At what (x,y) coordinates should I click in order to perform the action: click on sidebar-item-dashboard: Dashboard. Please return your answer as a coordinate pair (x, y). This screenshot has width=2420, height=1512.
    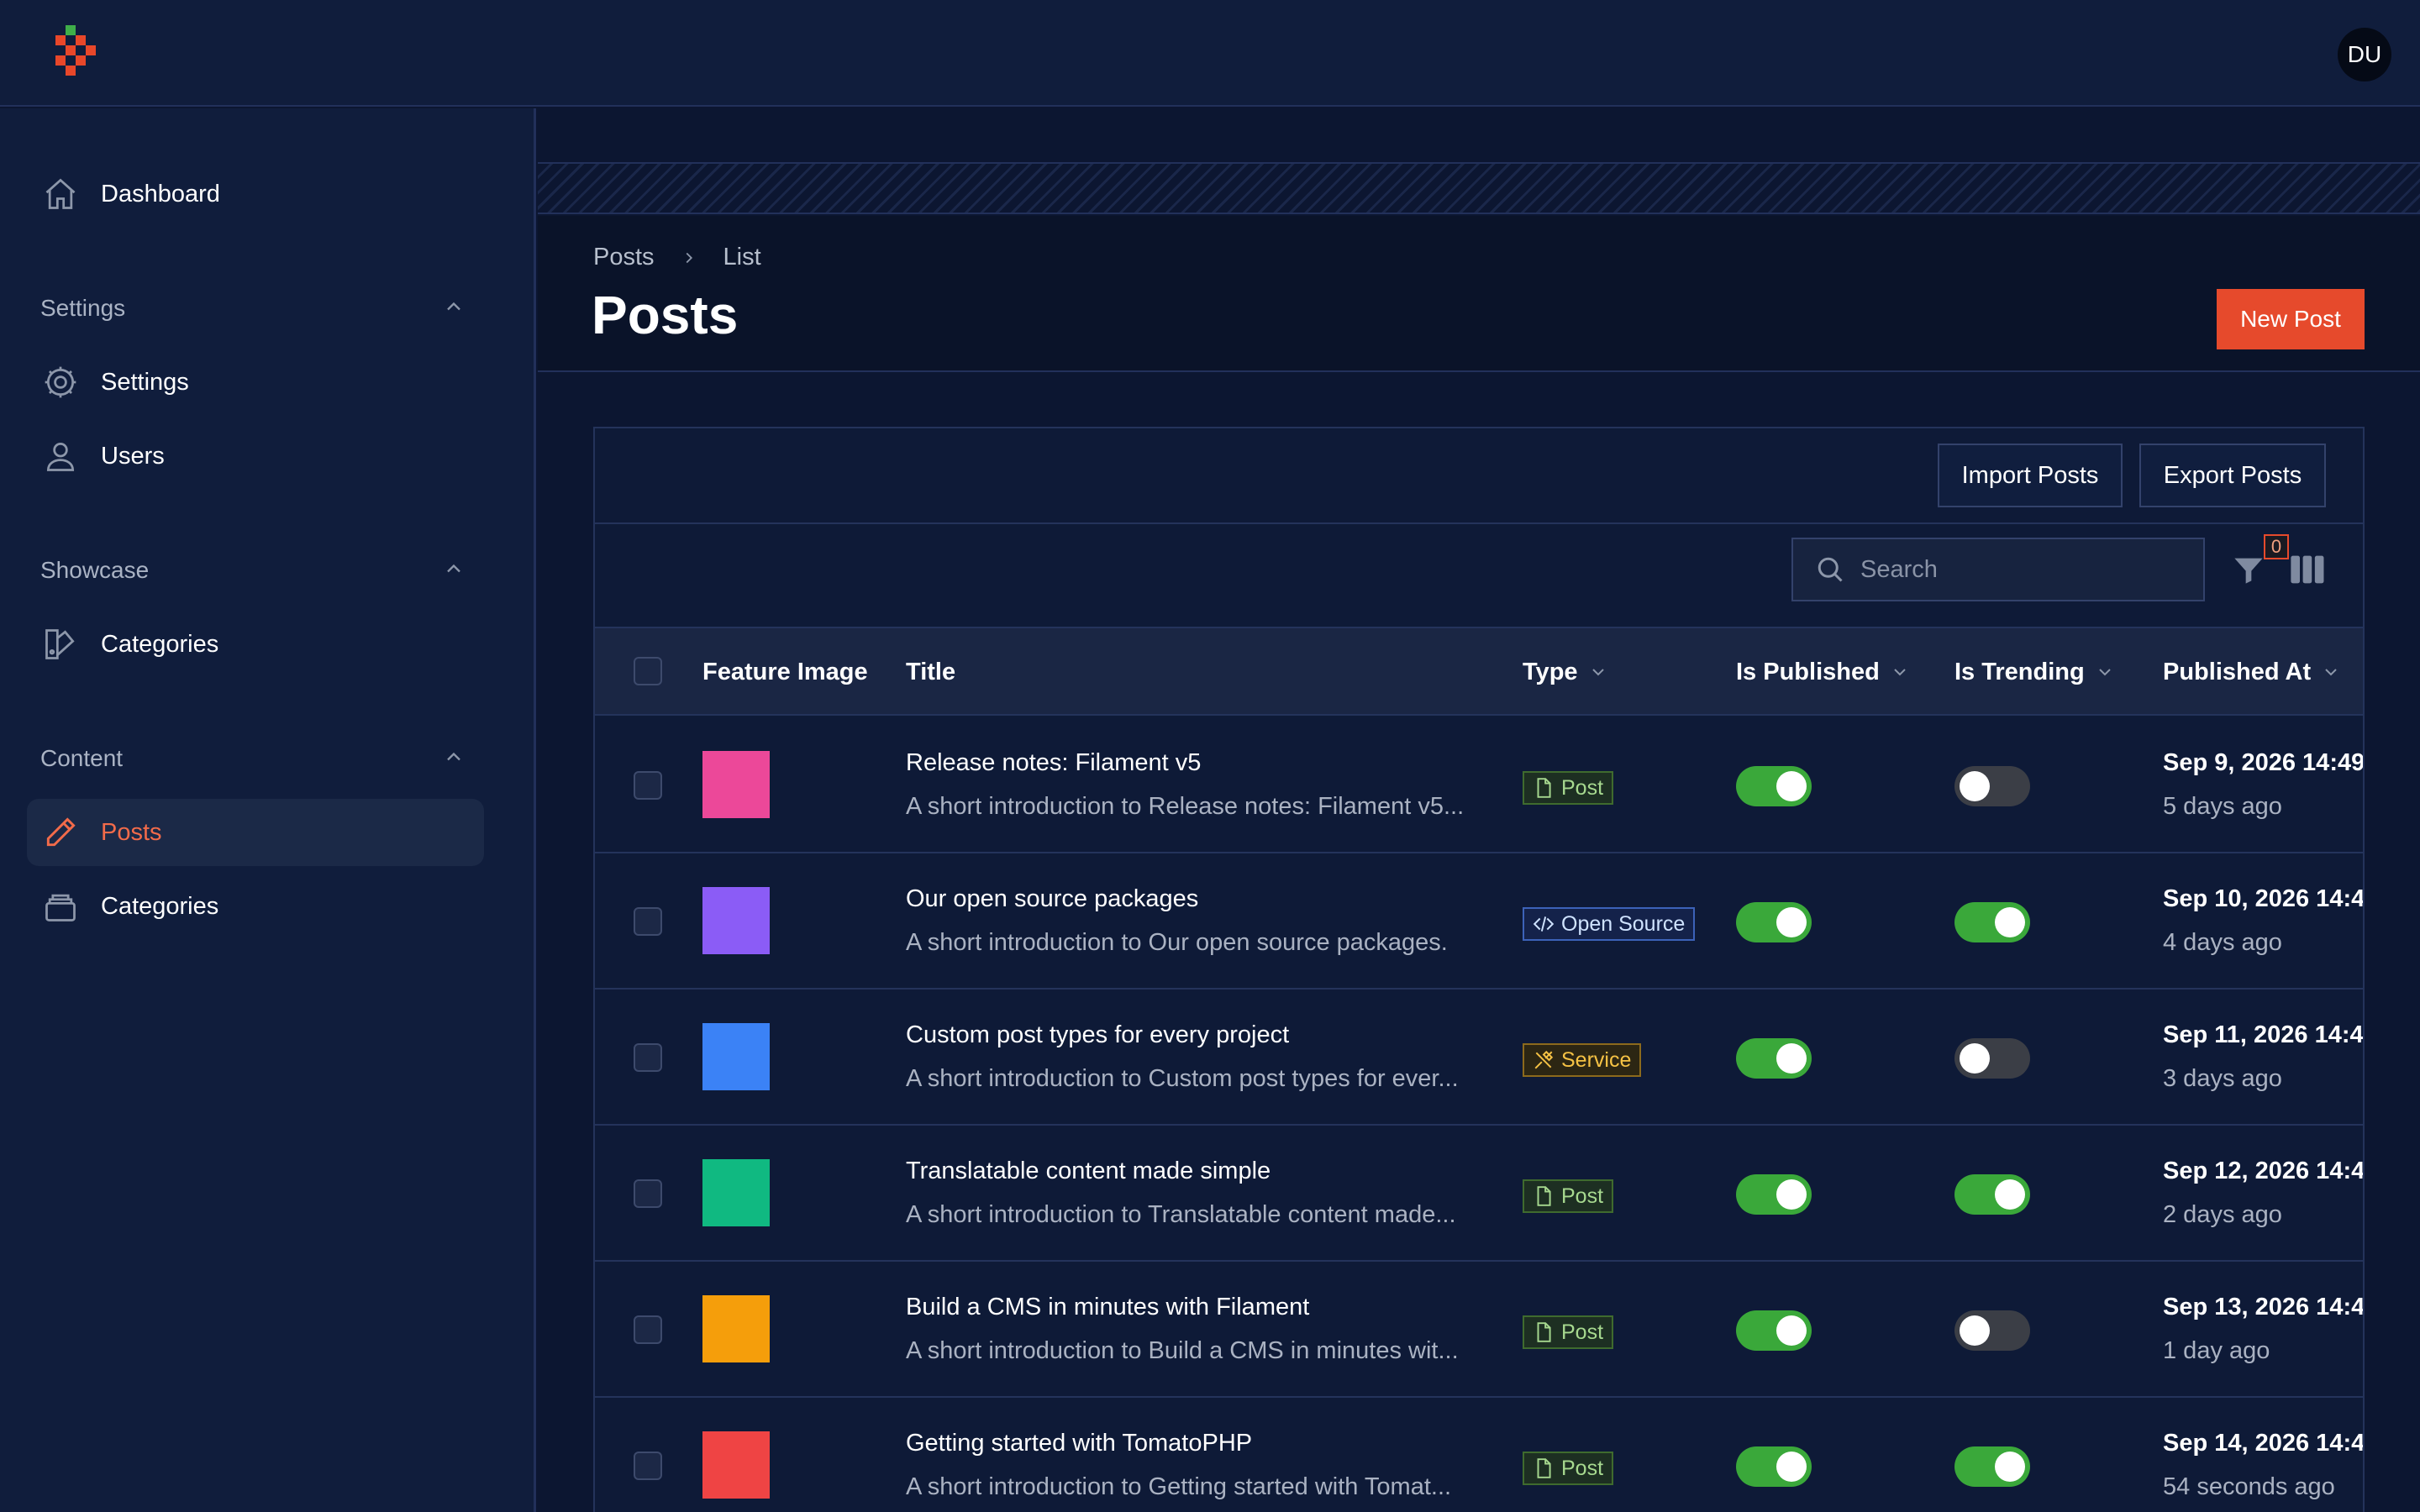
    Looking at the image, I should click on (255, 194).